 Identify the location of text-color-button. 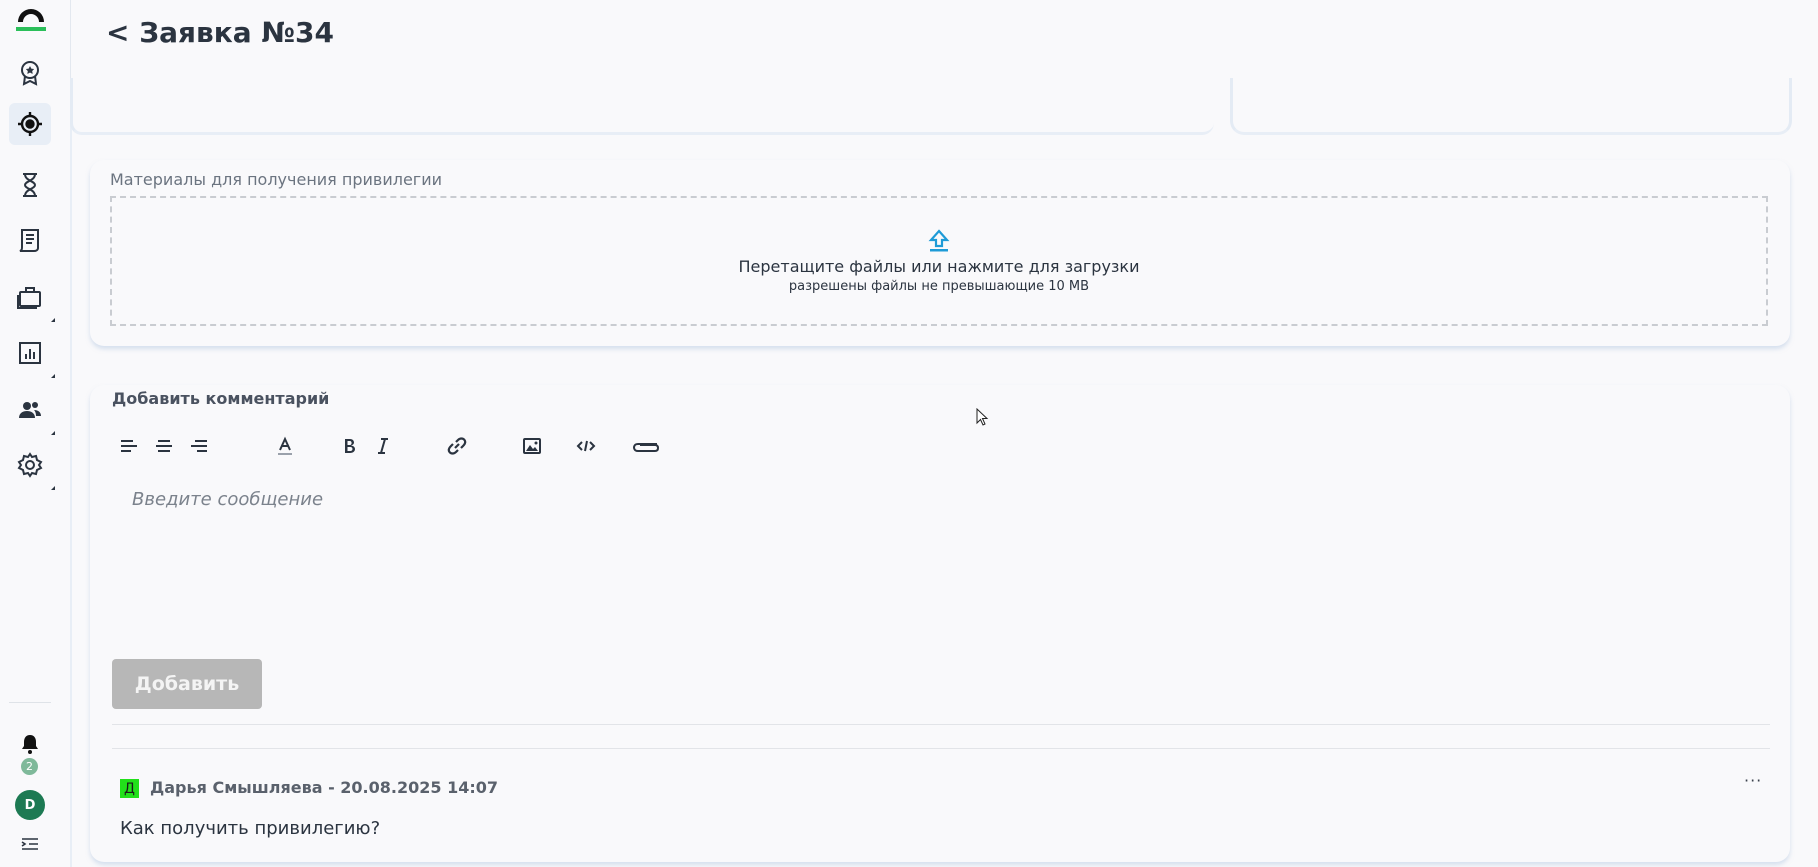
(285, 446).